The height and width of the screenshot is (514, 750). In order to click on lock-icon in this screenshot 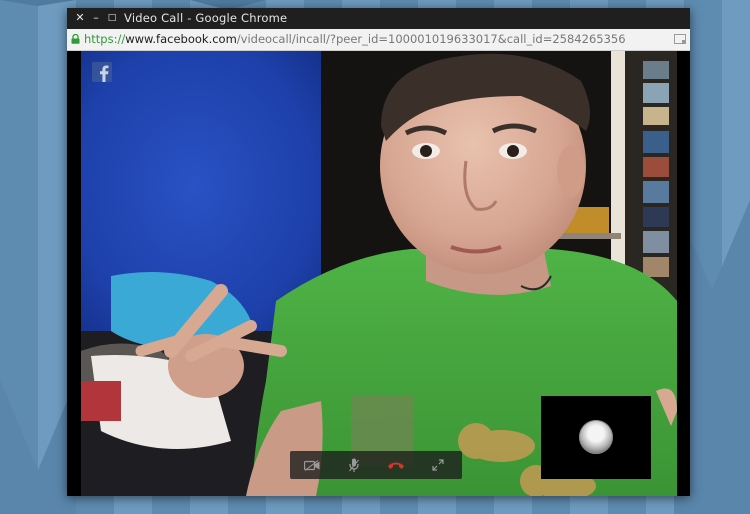, I will do `click(75, 39)`.